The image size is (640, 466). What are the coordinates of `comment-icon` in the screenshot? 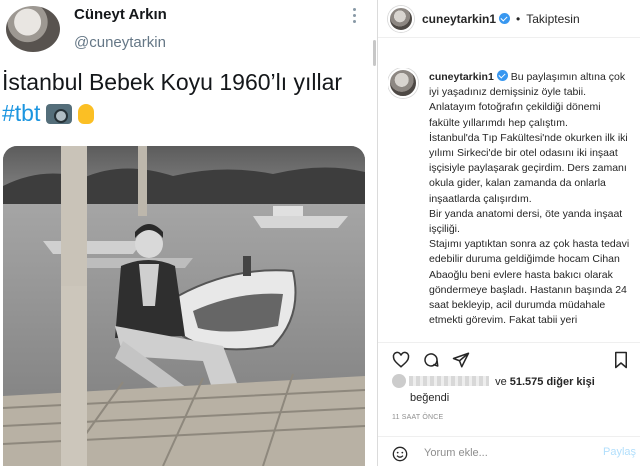 It's located at (431, 360).